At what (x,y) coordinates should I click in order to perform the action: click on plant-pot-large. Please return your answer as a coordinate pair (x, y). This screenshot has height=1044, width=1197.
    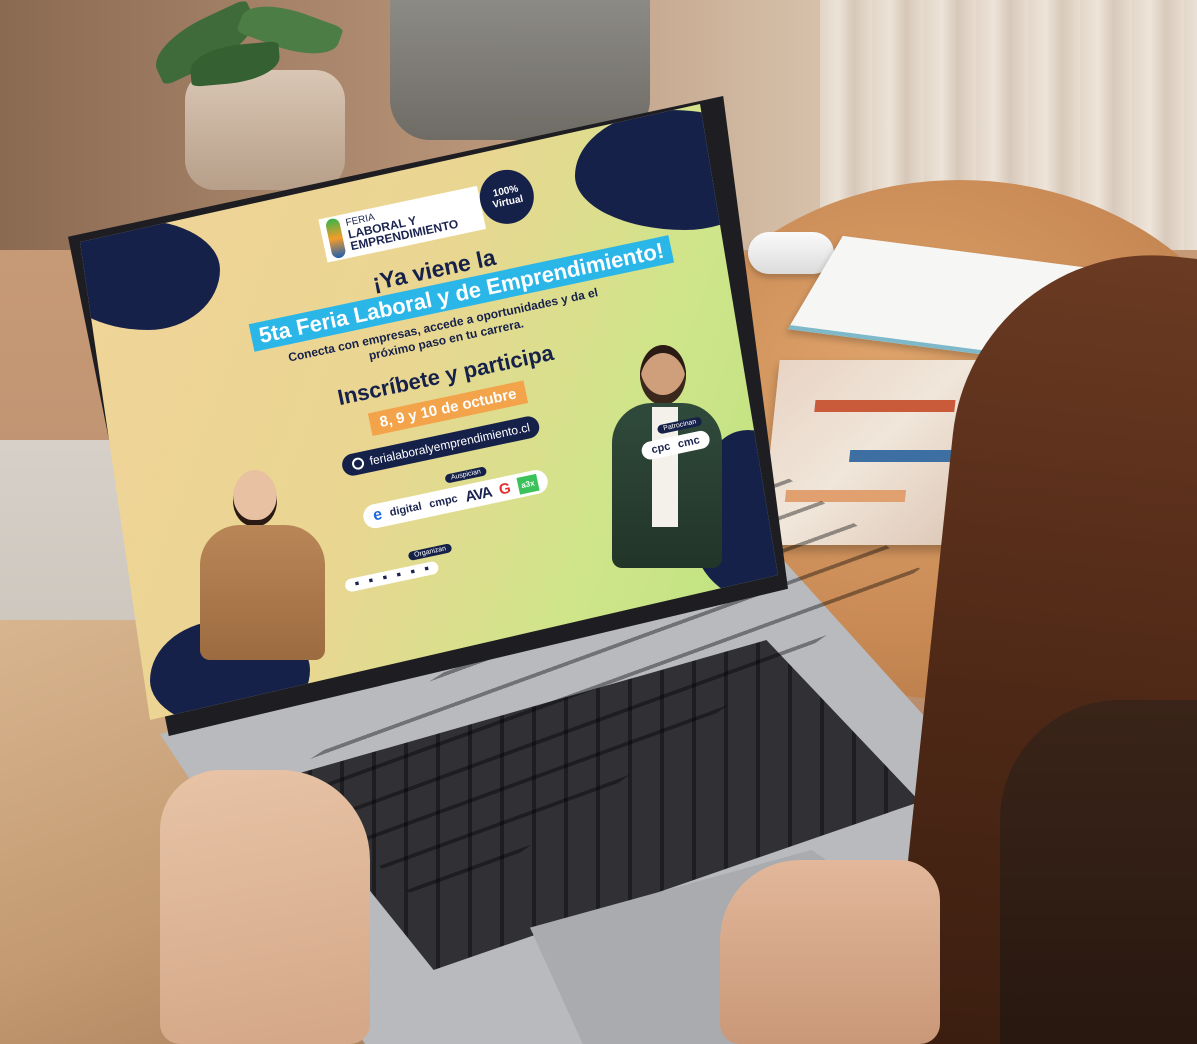
    Looking at the image, I should click on (520, 70).